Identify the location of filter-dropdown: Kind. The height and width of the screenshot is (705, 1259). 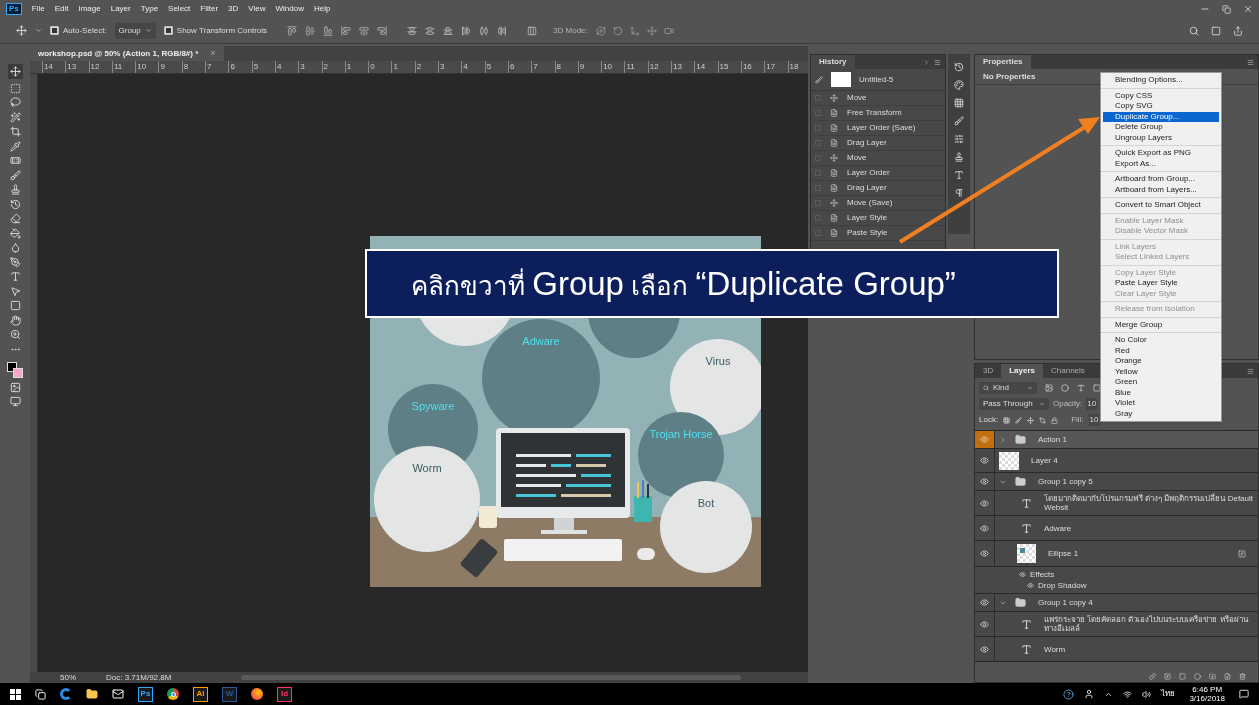
(1008, 388).